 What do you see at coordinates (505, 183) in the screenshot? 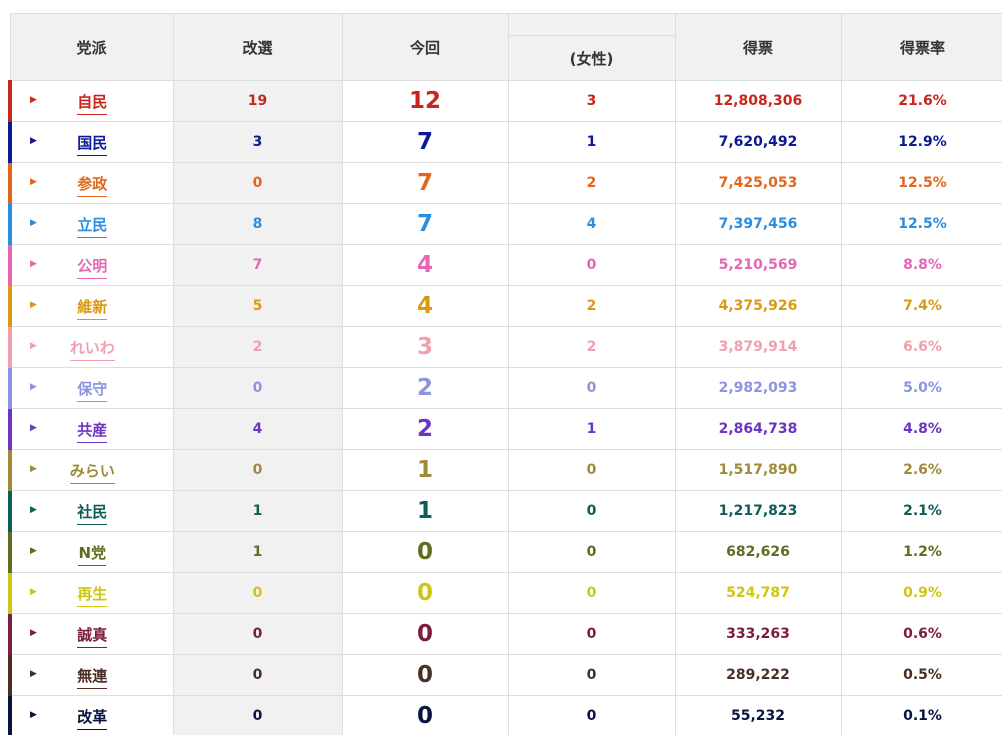
I see `party-row: ▶ 参政 0 7 2 7,425,053 12.5%` at bounding box center [505, 183].